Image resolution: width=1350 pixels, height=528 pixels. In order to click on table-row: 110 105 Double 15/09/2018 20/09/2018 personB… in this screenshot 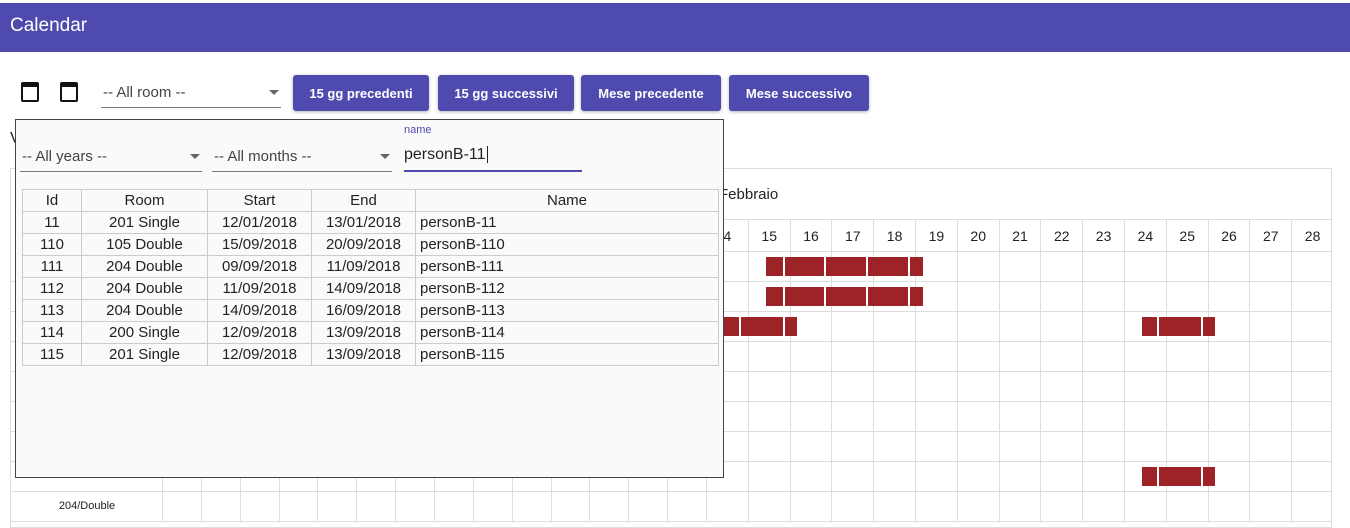, I will do `click(370, 244)`.